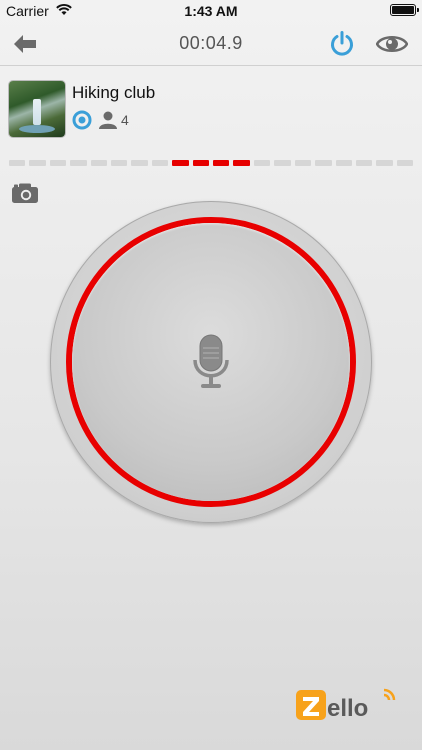 The image size is (422, 750). I want to click on status-online-icon, so click(82, 120).